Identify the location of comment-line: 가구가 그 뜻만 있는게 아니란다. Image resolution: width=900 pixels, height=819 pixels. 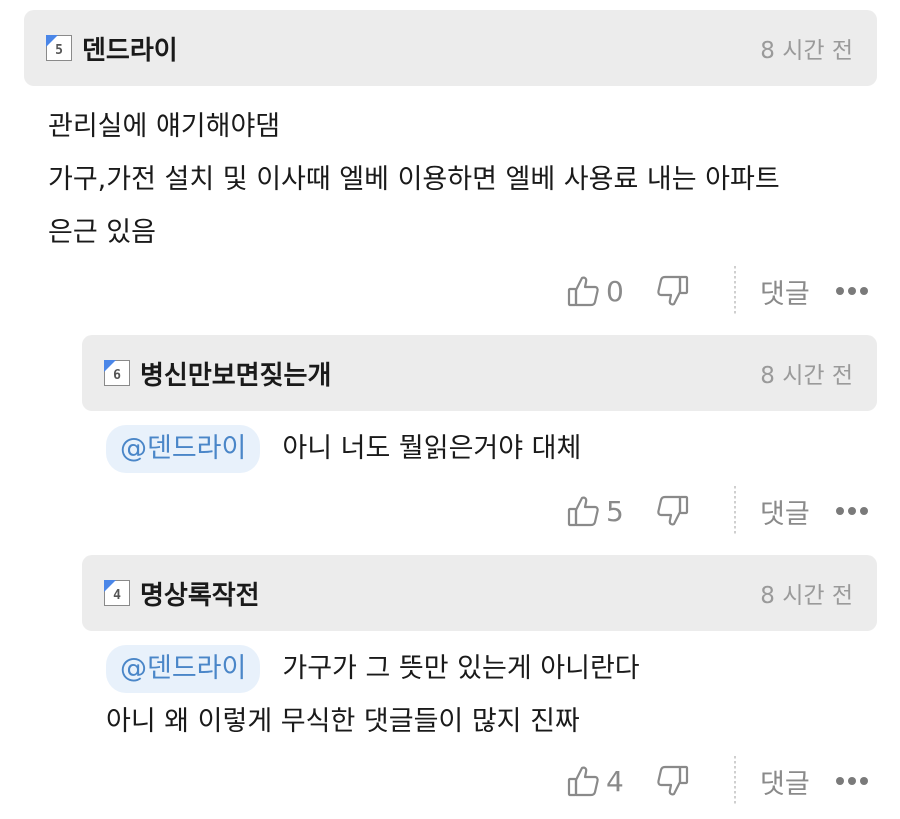
(461, 668).